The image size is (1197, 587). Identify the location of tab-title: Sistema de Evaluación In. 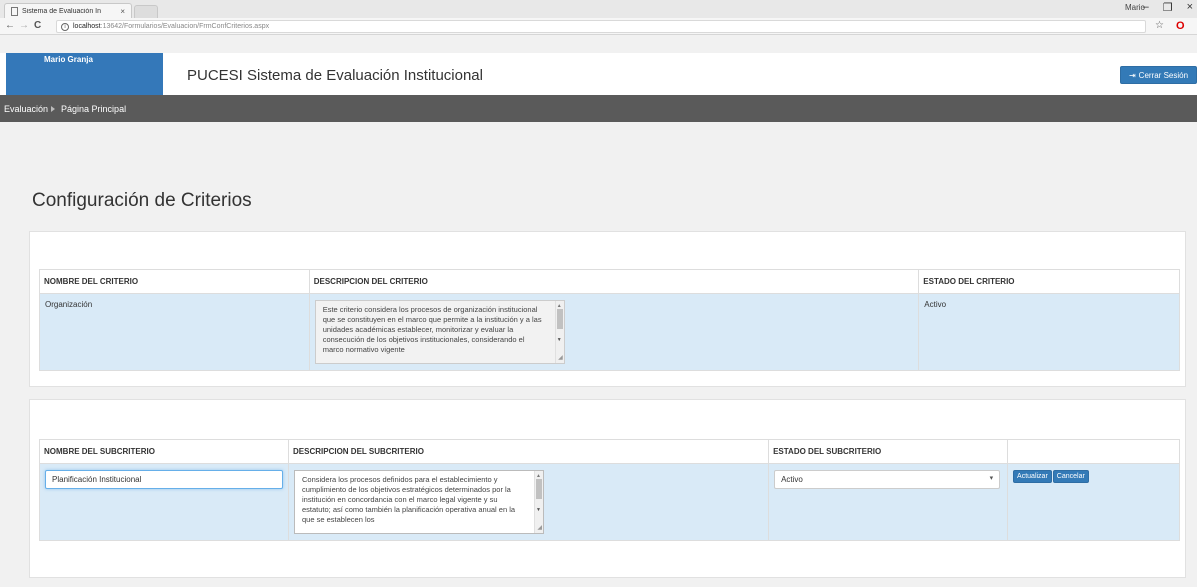
(61, 11).